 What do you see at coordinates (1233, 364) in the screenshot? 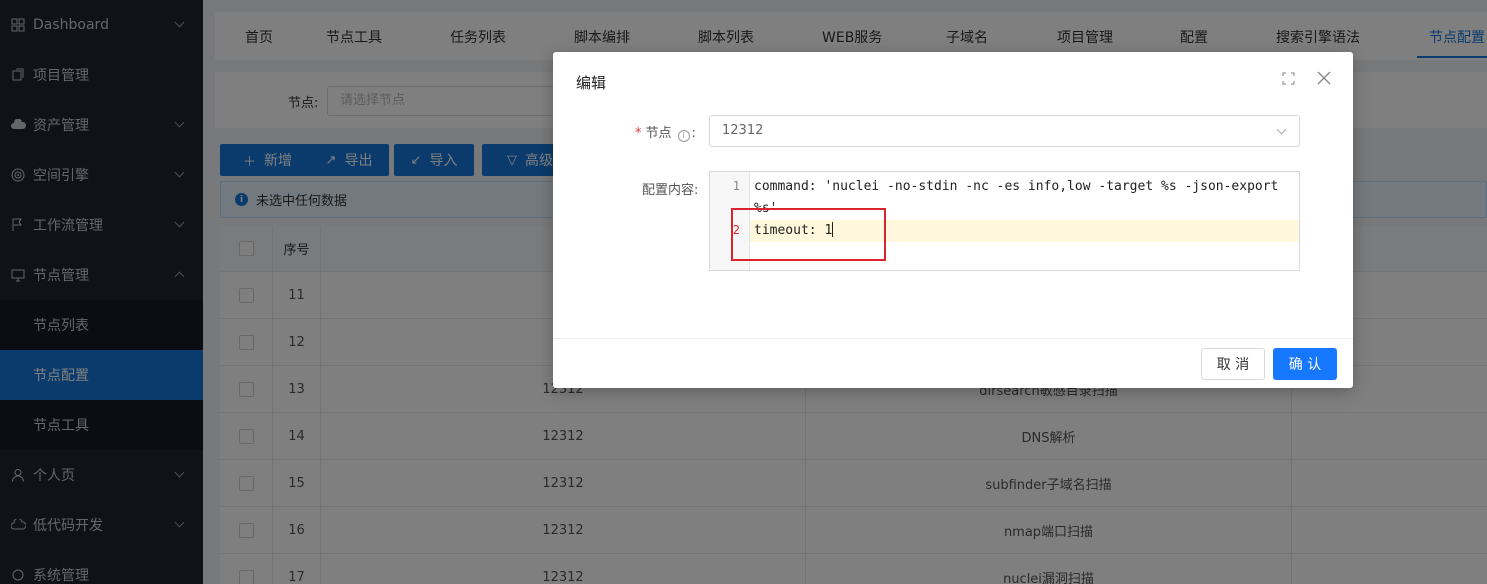
I see `cancel-button: 取 消` at bounding box center [1233, 364].